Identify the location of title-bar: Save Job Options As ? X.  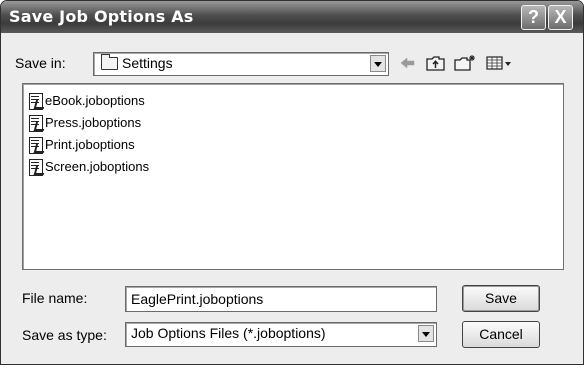
(292, 17).